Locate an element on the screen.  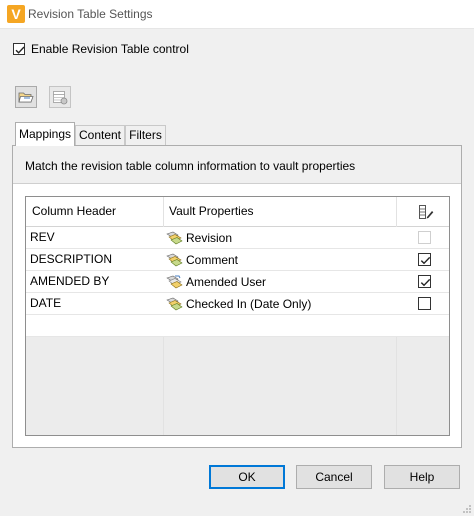
vault-property-label: Amended User is located at coordinates (226, 282).